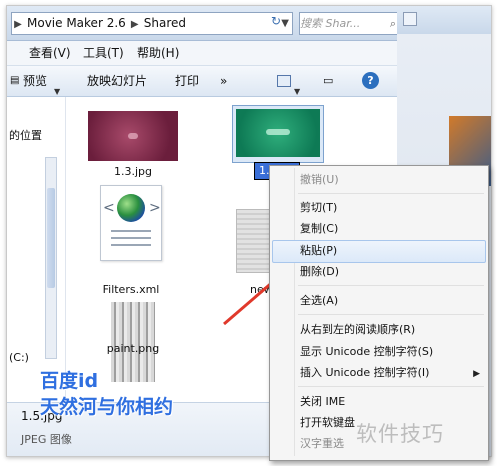 The image size is (500, 466). I want to click on menu-item-insert-unicode: 插入 Unicode 控制字符(I), so click(364, 373).